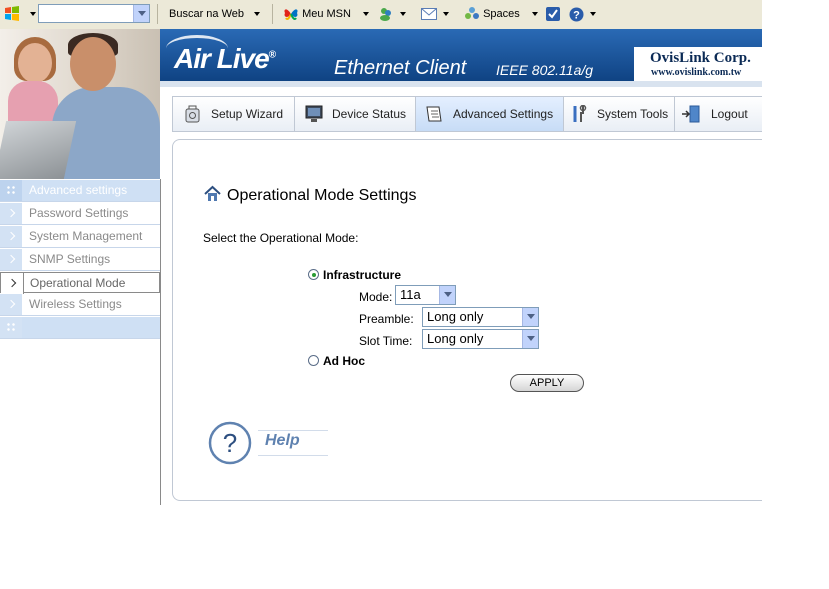  What do you see at coordinates (392, 14) in the screenshot?
I see `messenger-button` at bounding box center [392, 14].